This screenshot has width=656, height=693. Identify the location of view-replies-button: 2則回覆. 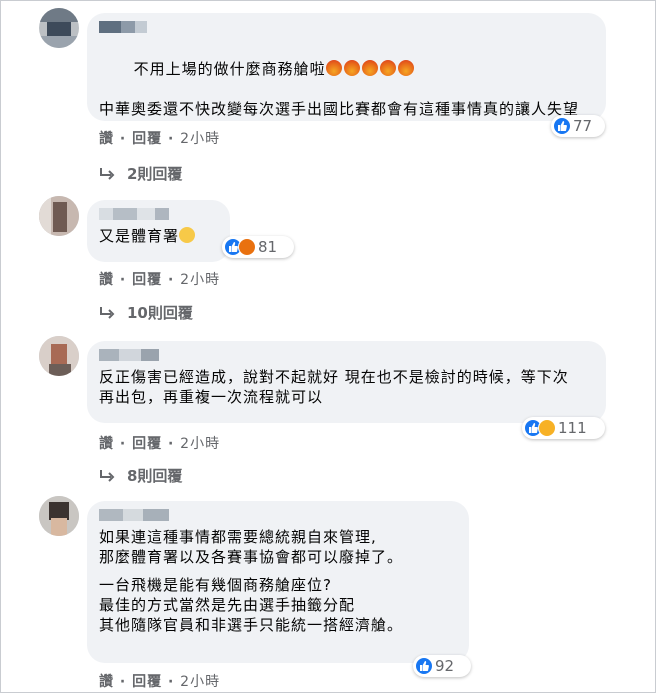
(140, 173).